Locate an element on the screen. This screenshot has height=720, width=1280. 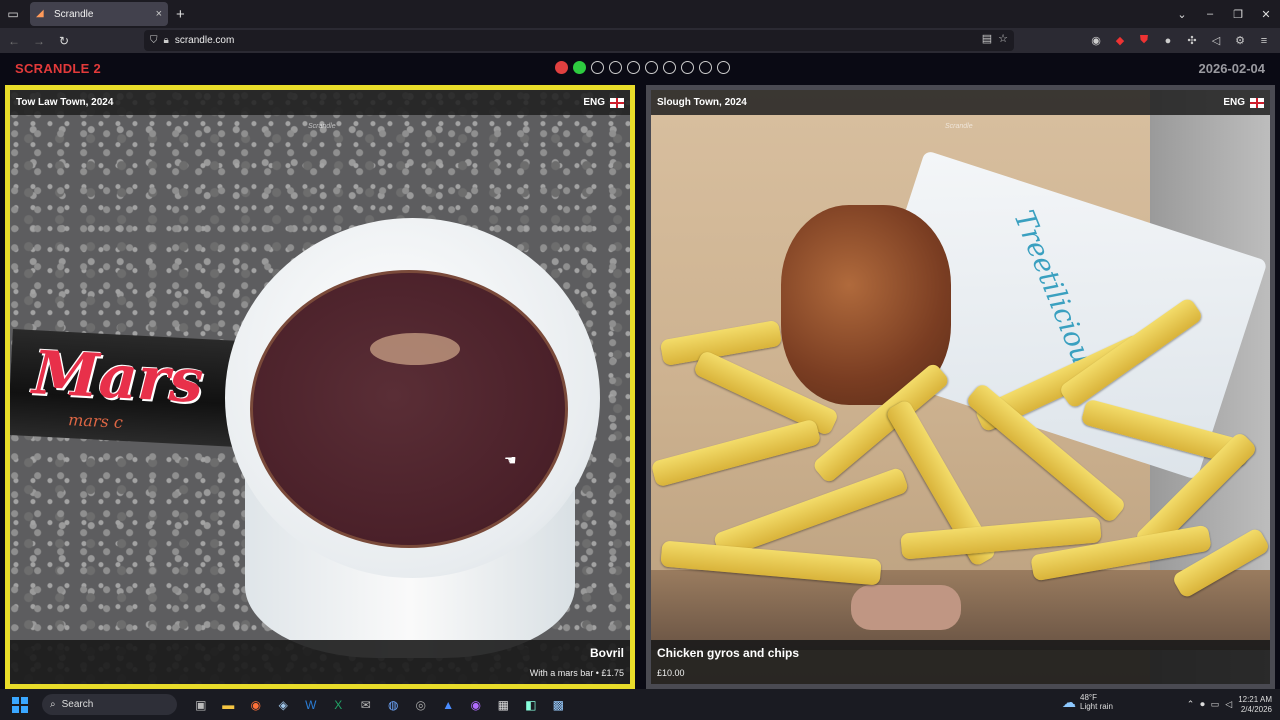
site-favicon-icon: ◢ is located at coordinates (40, 13).